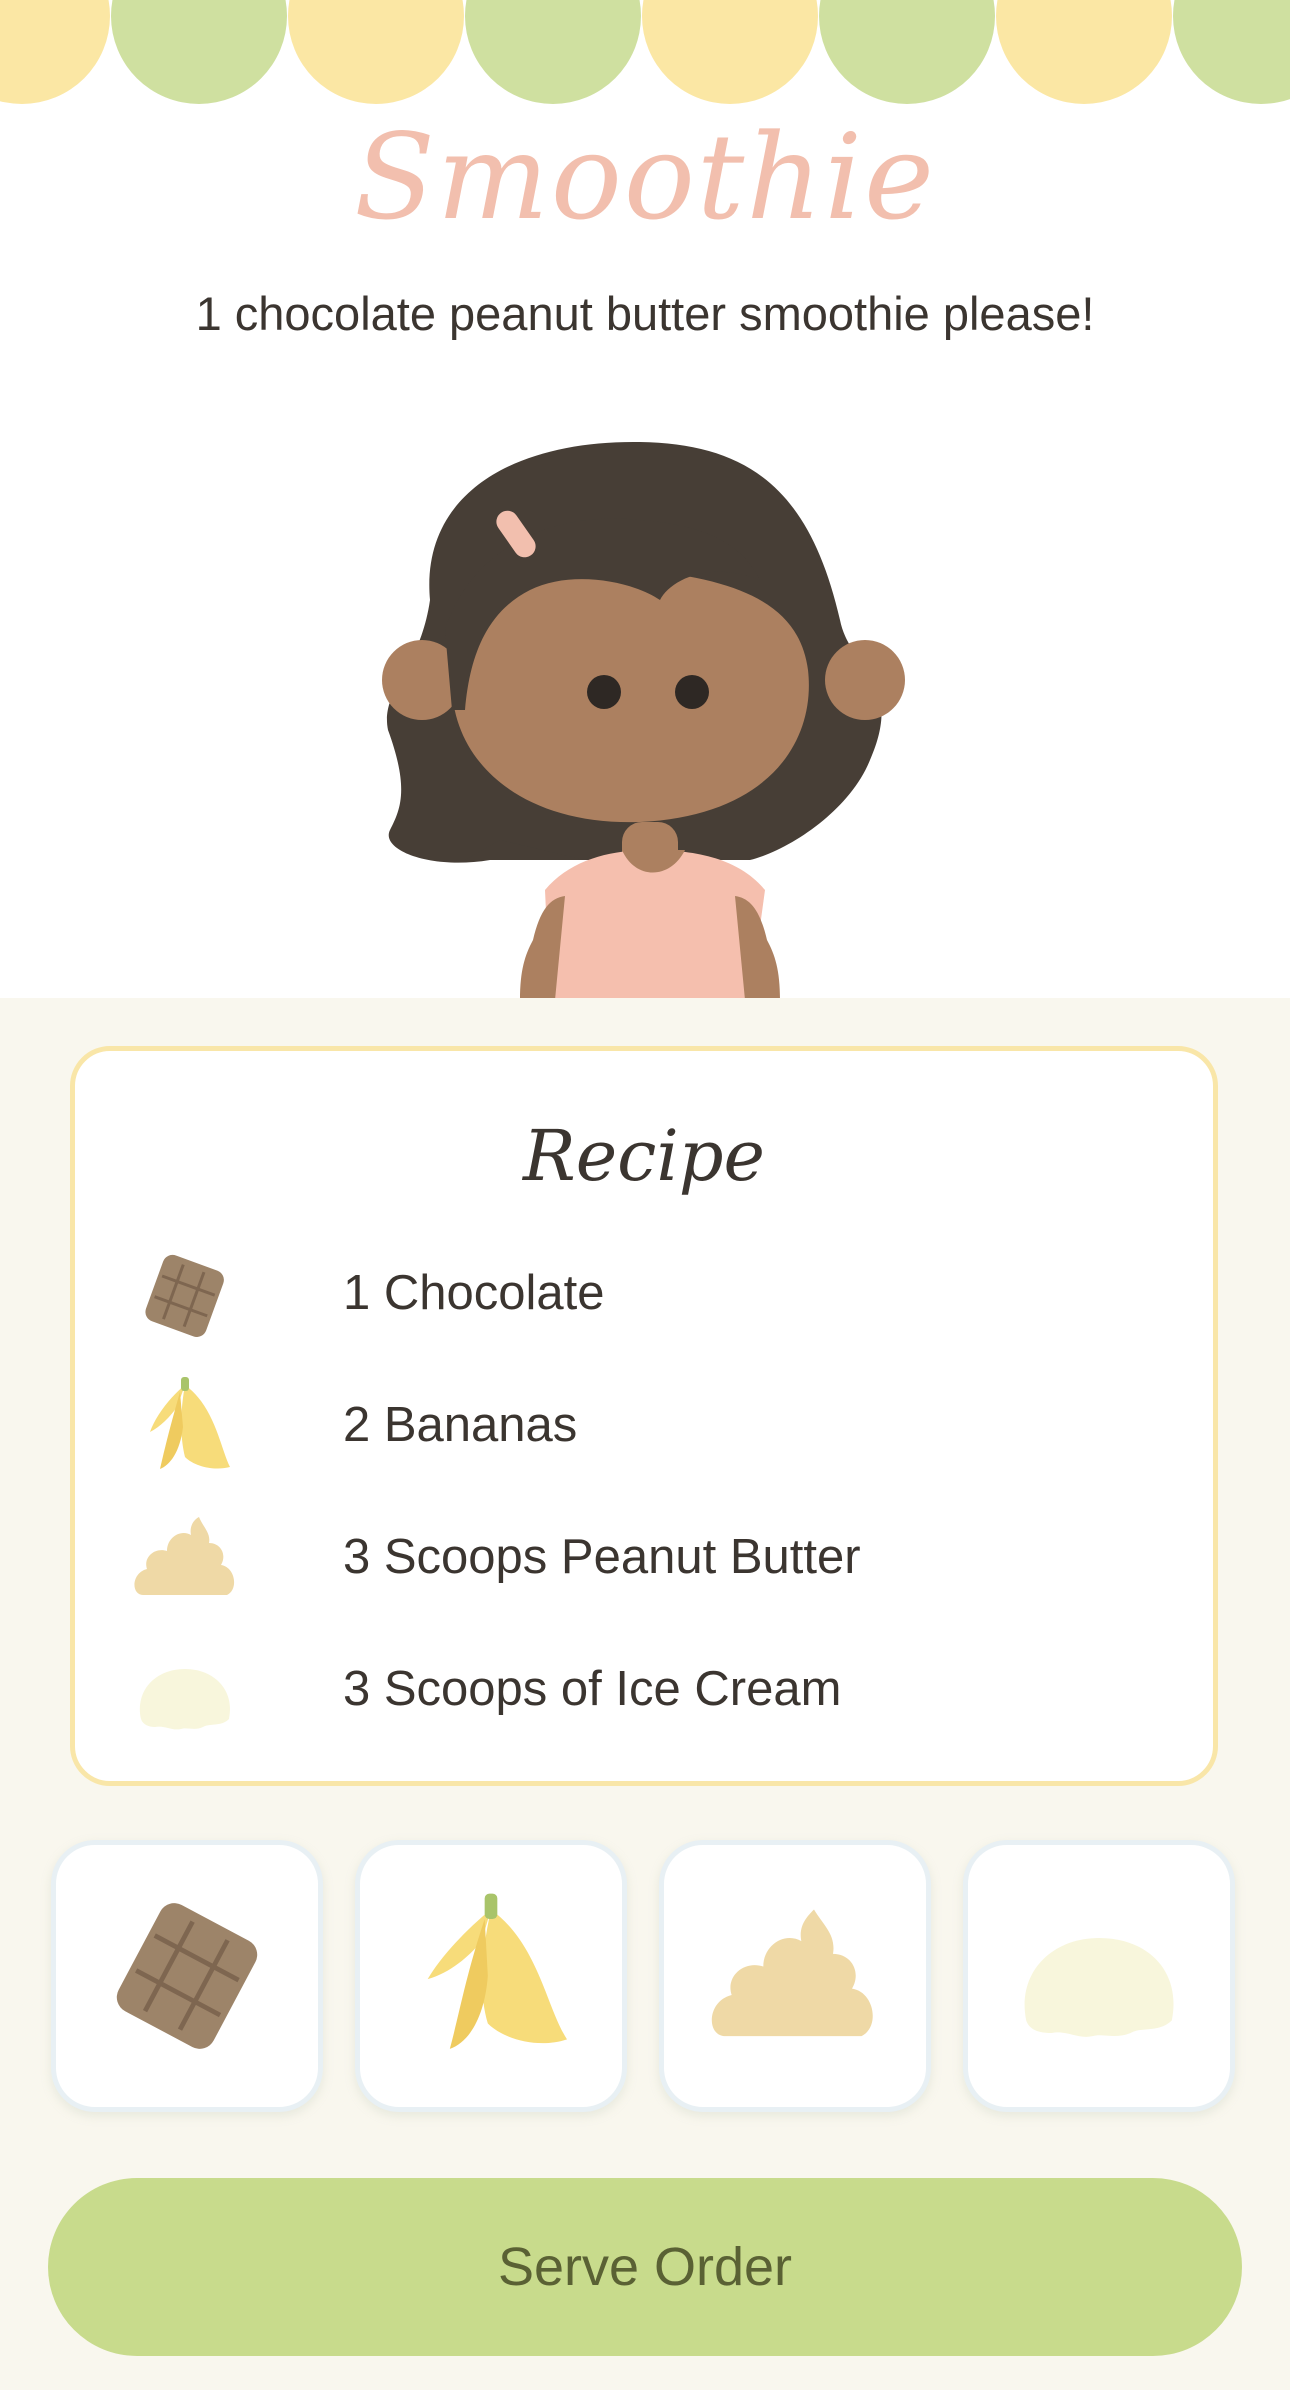 The image size is (1290, 2390). What do you see at coordinates (625, 1427) in the screenshot?
I see `recipe-item: 2 Bananas` at bounding box center [625, 1427].